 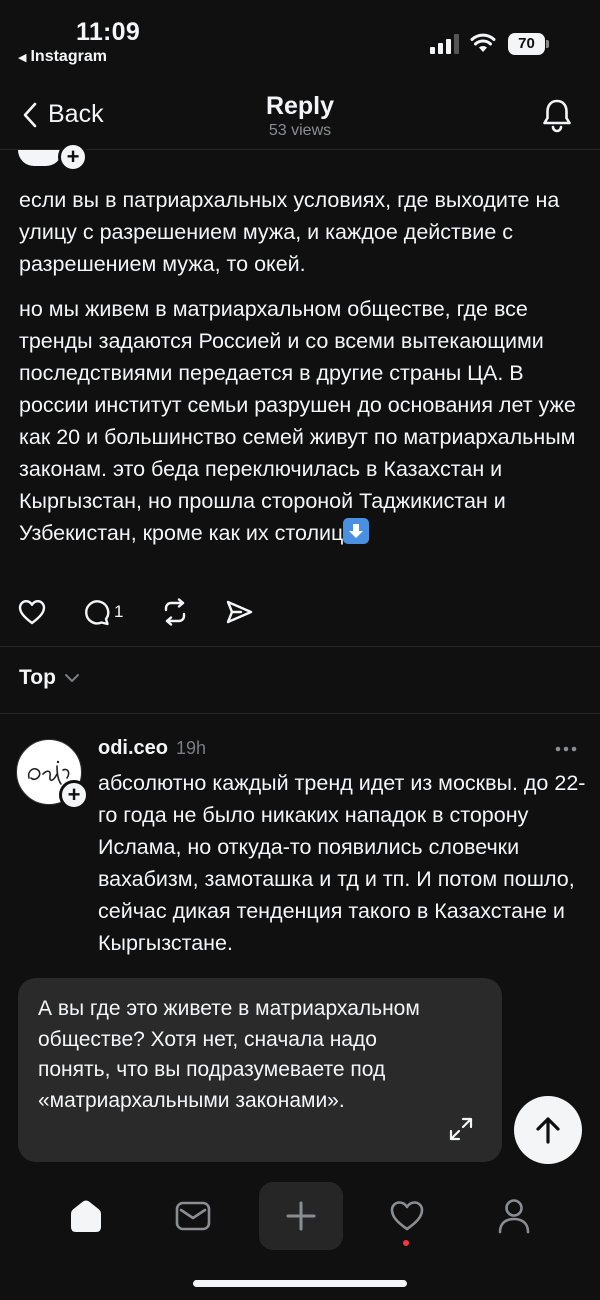 I want to click on repost-button, so click(x=175, y=612).